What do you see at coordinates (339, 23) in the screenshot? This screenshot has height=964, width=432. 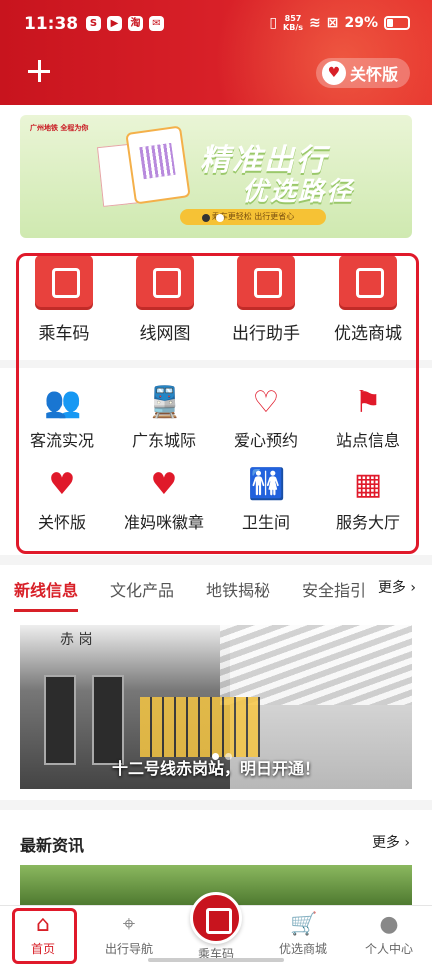 I see `status-right: ▯ 857 KB/s ≋ ⊠ 29%` at bounding box center [339, 23].